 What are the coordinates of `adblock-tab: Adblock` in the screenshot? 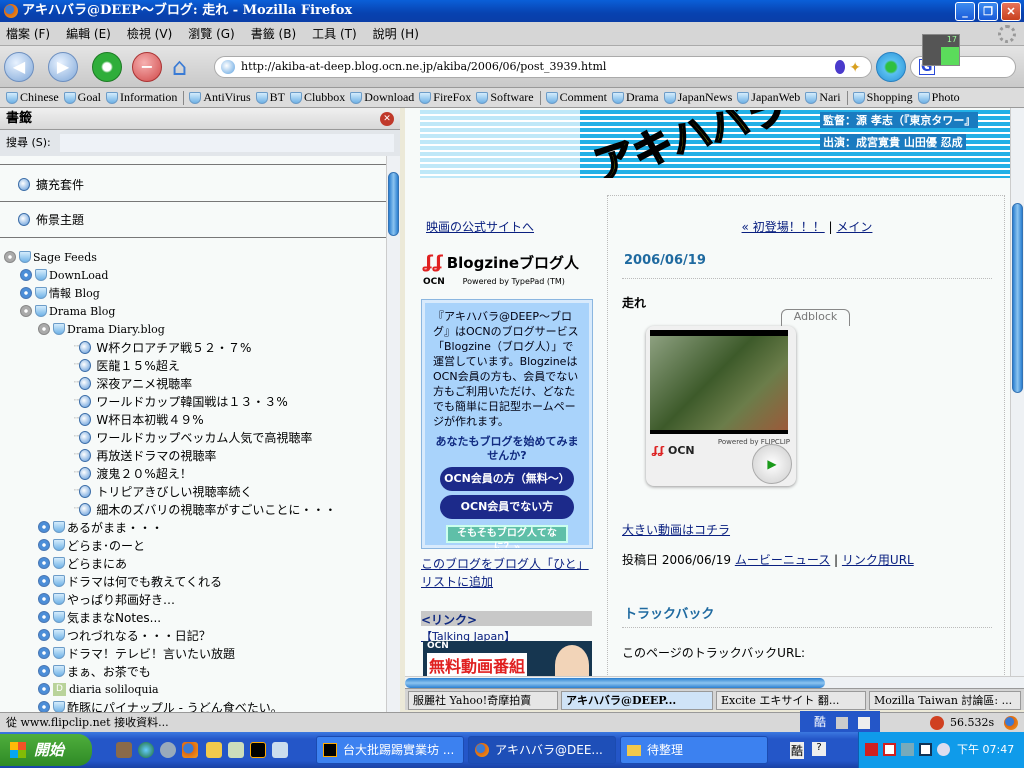 It's located at (815, 317).